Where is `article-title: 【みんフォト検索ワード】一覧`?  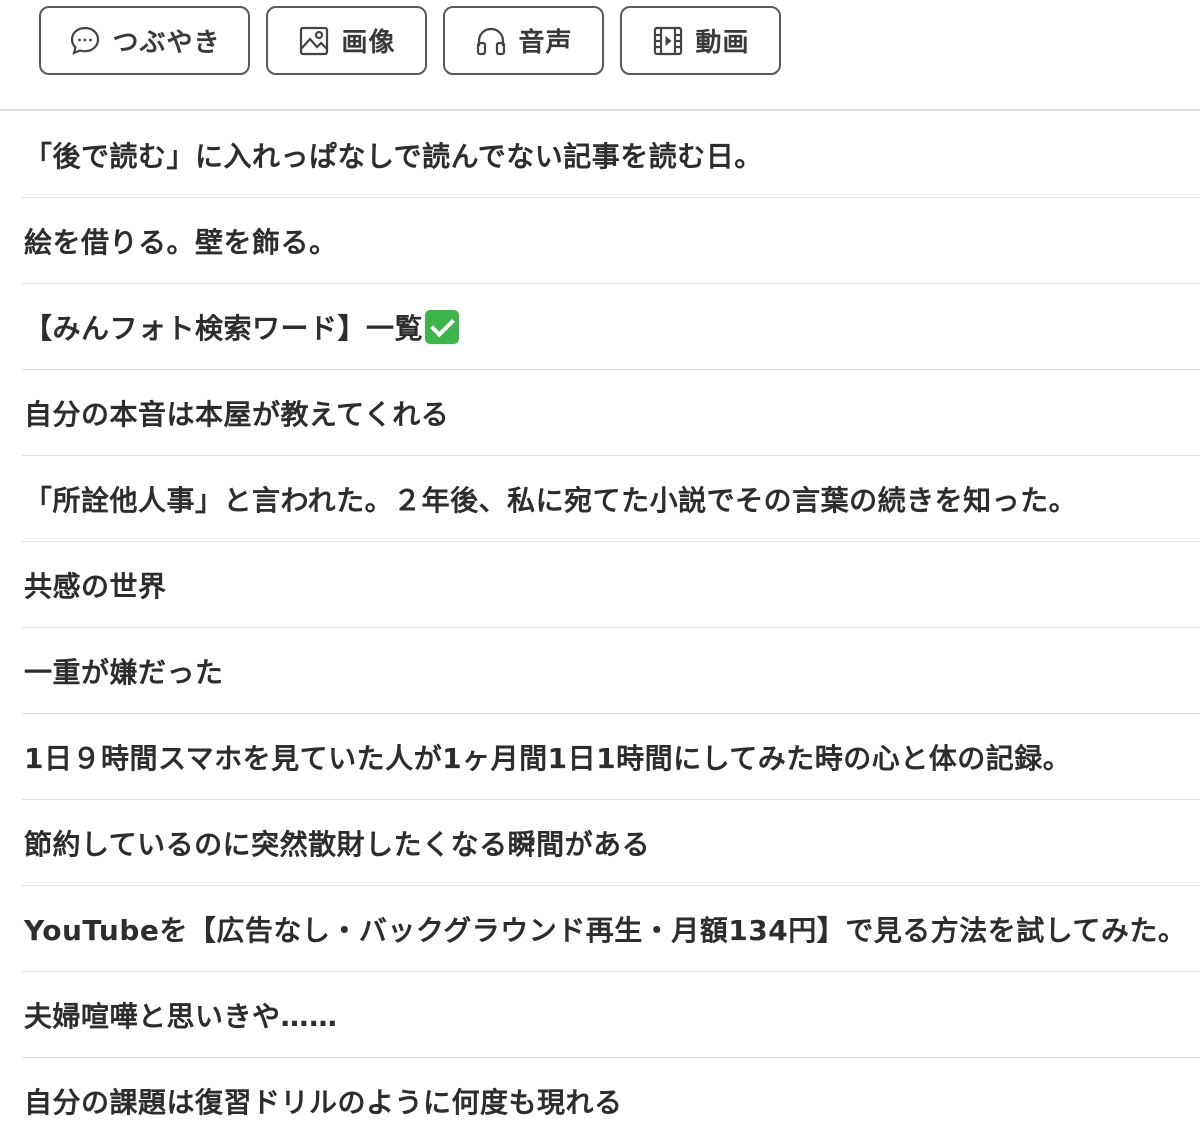 article-title: 【みんフォト検索ワード】一覧 is located at coordinates (224, 328).